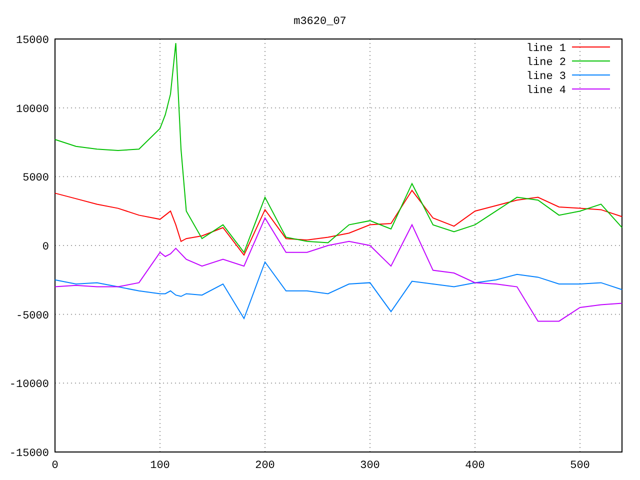 The image size is (640, 480). What do you see at coordinates (160, 466) in the screenshot?
I see `tick-label: 100` at bounding box center [160, 466].